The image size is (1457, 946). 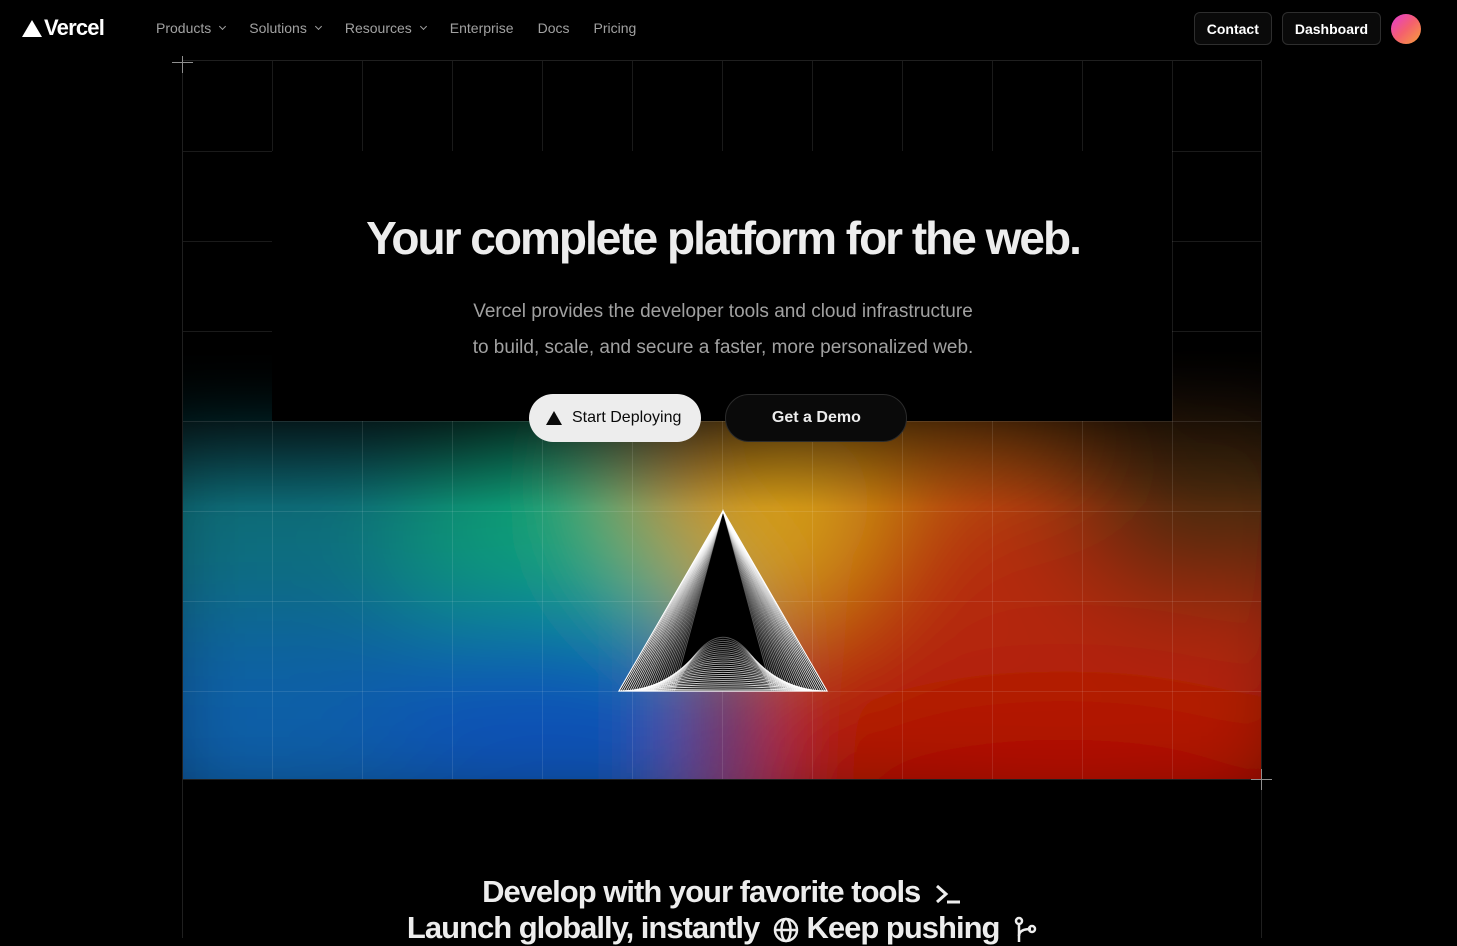 I want to click on nav-item-products: Products, so click(x=191, y=28).